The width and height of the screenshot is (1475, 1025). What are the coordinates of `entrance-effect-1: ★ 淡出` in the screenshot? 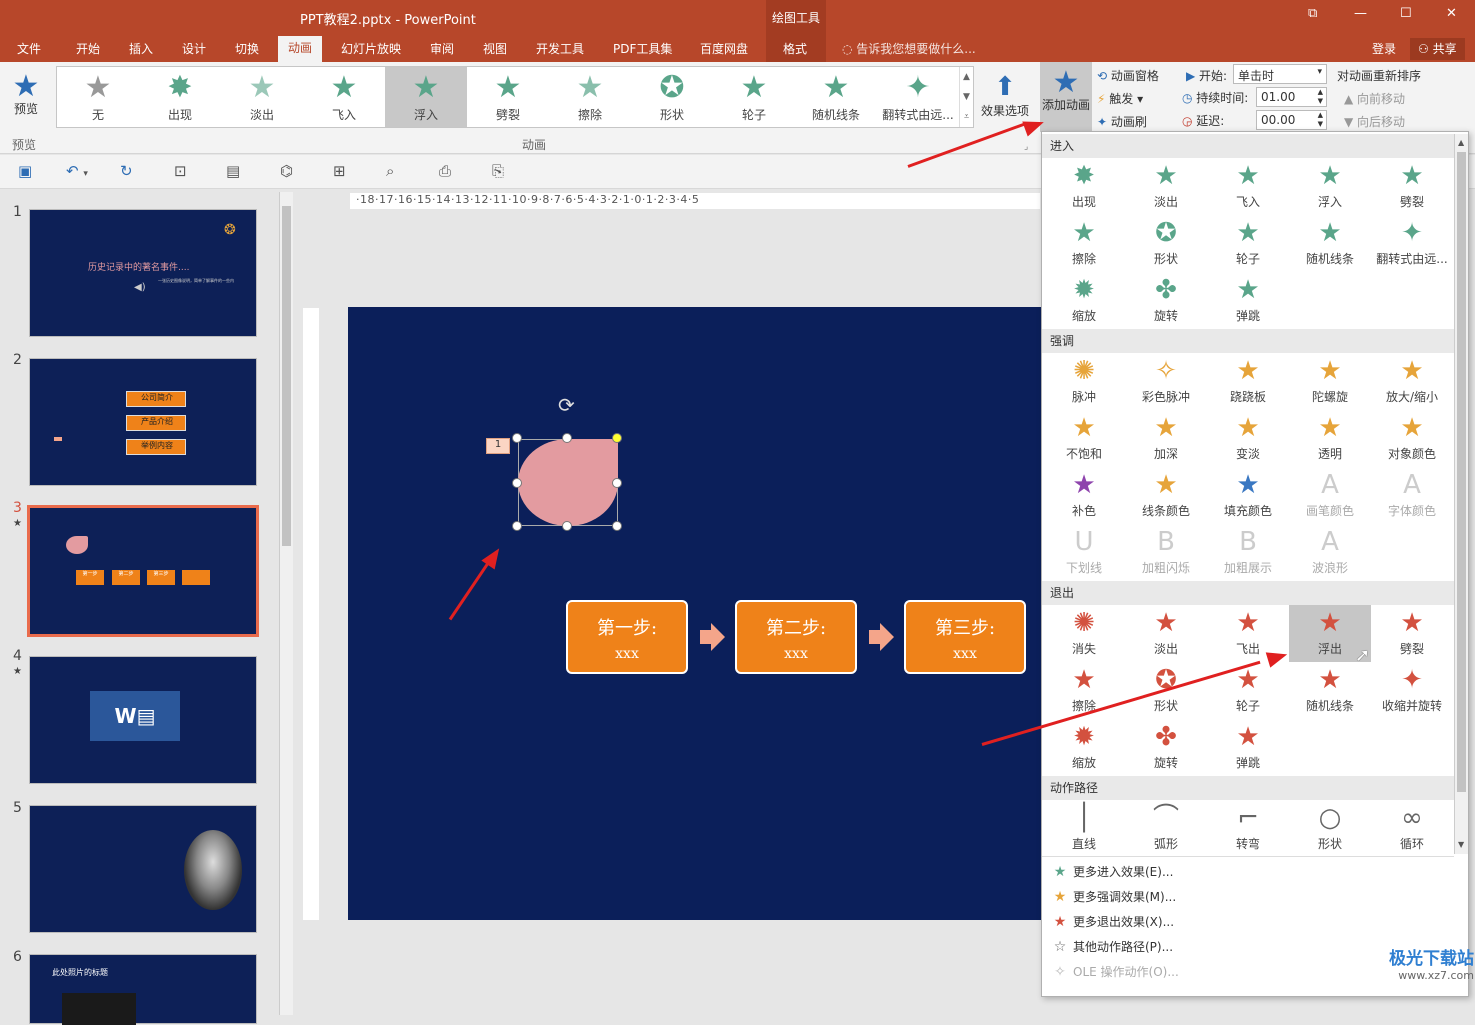 It's located at (1166, 186).